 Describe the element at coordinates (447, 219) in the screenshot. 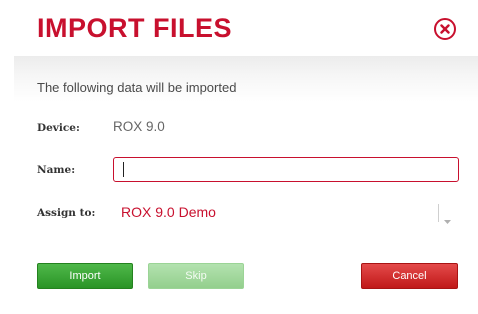

I see `chevron-down-icon` at that location.